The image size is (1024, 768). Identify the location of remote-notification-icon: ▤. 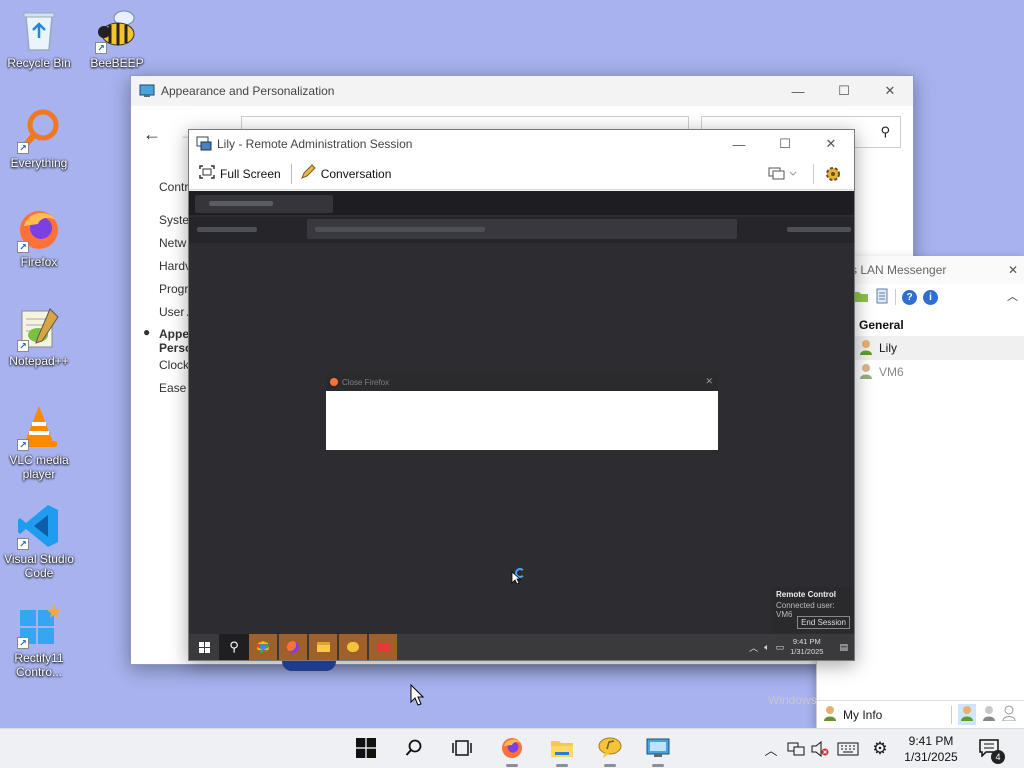
(843, 647).